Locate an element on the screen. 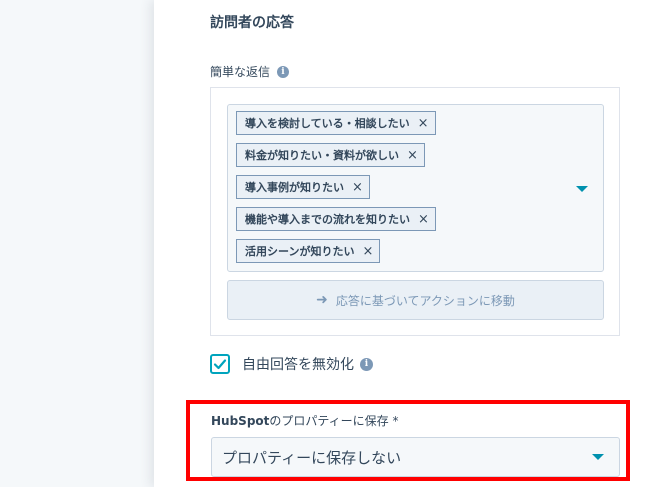 This screenshot has width=671, height=487. arrow-right-icon: ➜ is located at coordinates (322, 300).